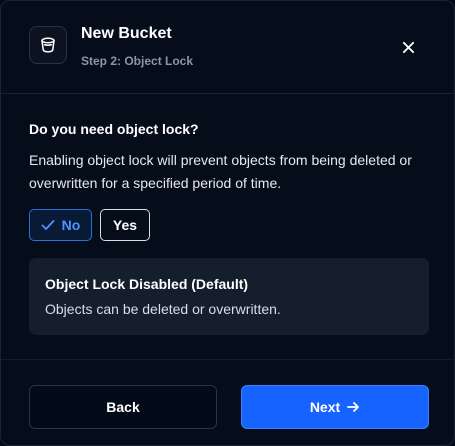 This screenshot has width=455, height=446. I want to click on close-icon, so click(408, 47).